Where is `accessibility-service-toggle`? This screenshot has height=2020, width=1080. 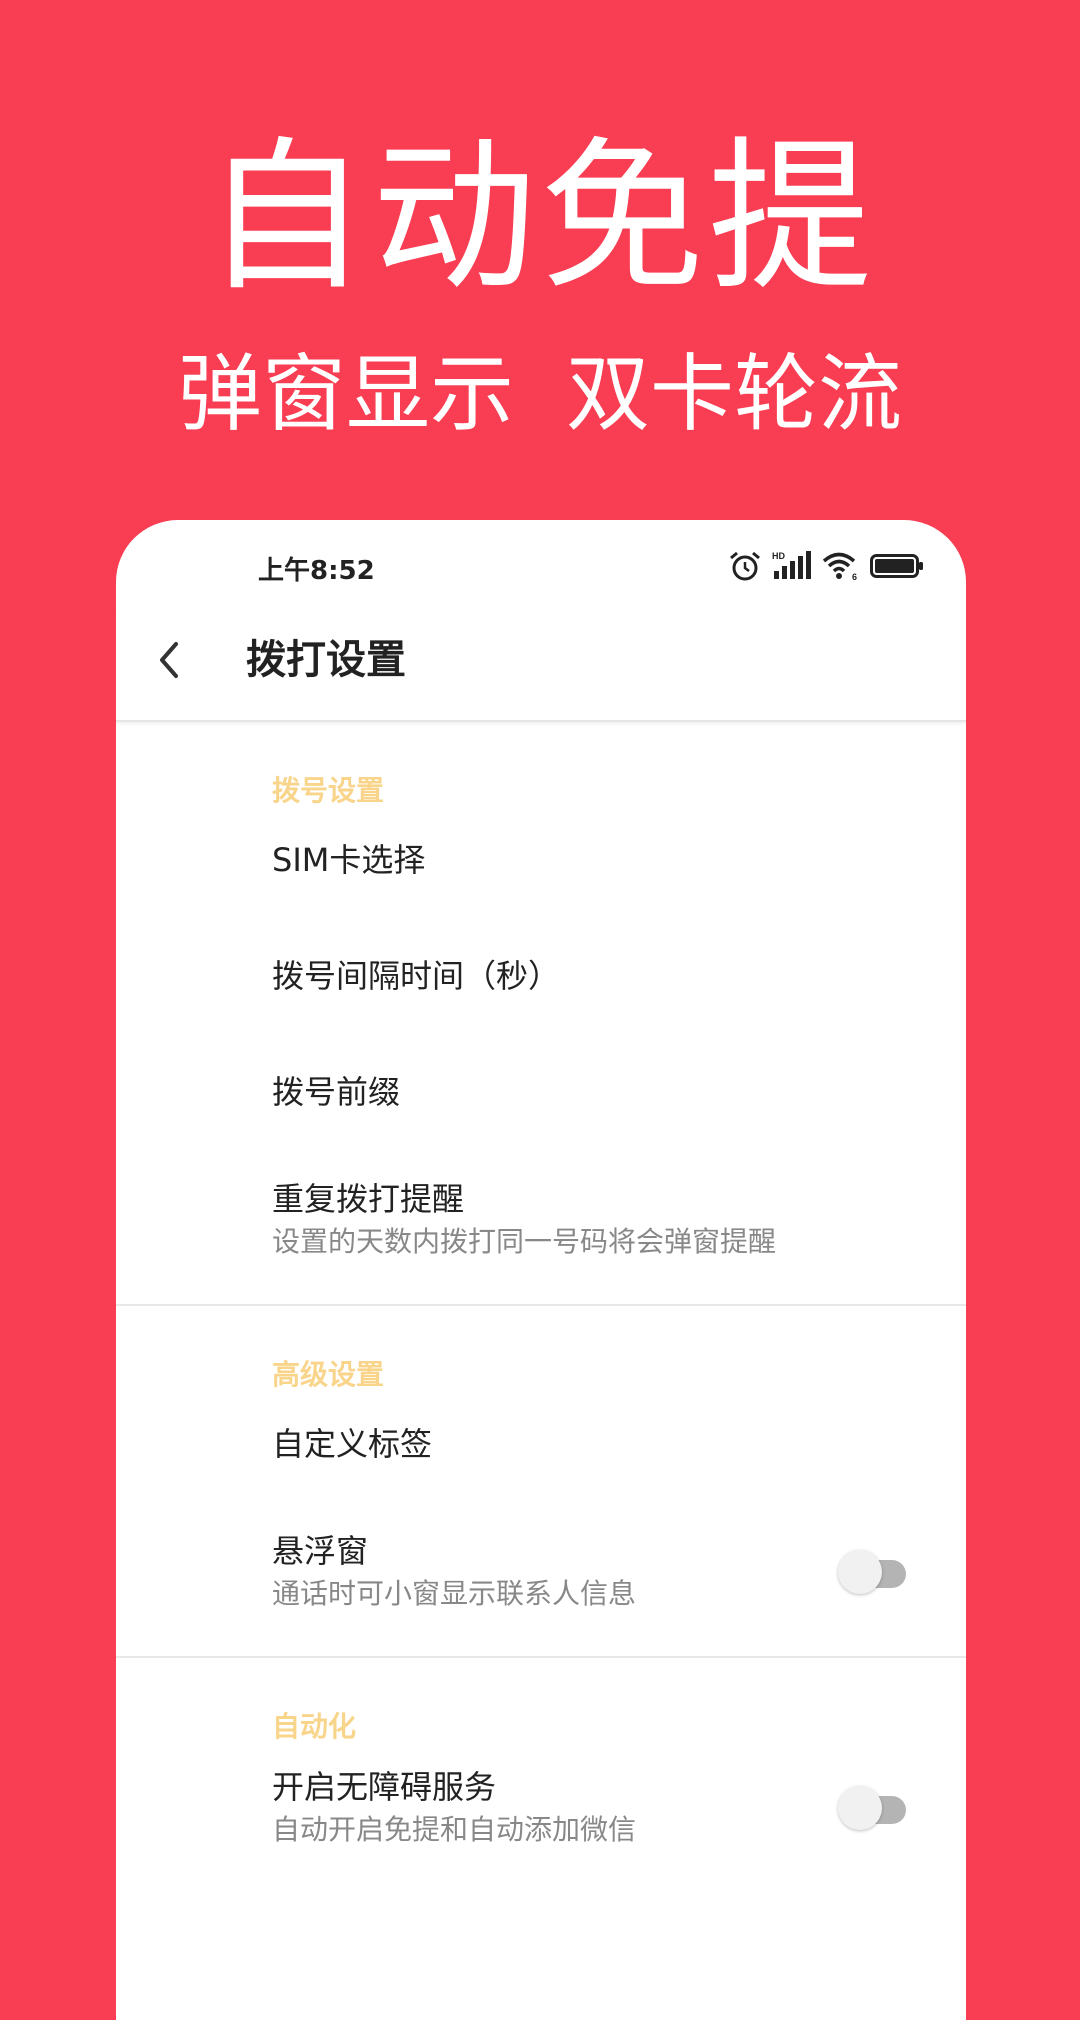 accessibility-service-toggle is located at coordinates (873, 1808).